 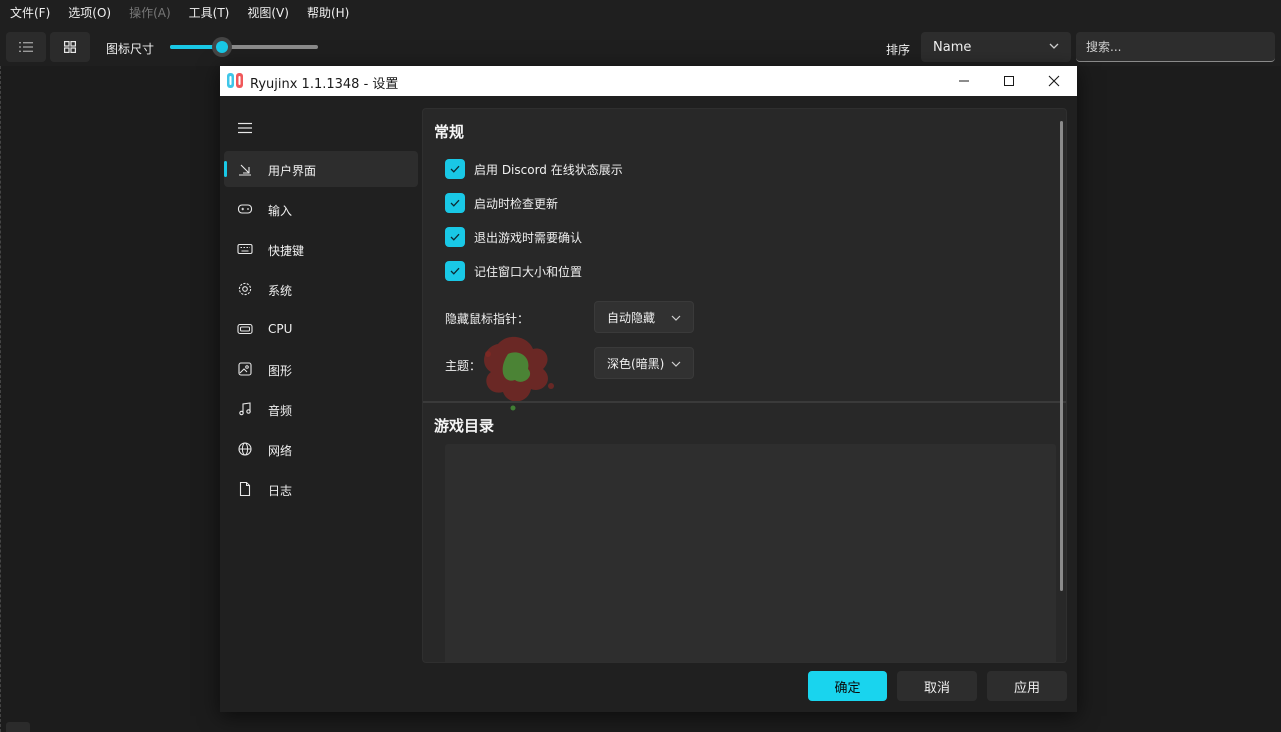 I want to click on nav-label: 日志, so click(x=280, y=491).